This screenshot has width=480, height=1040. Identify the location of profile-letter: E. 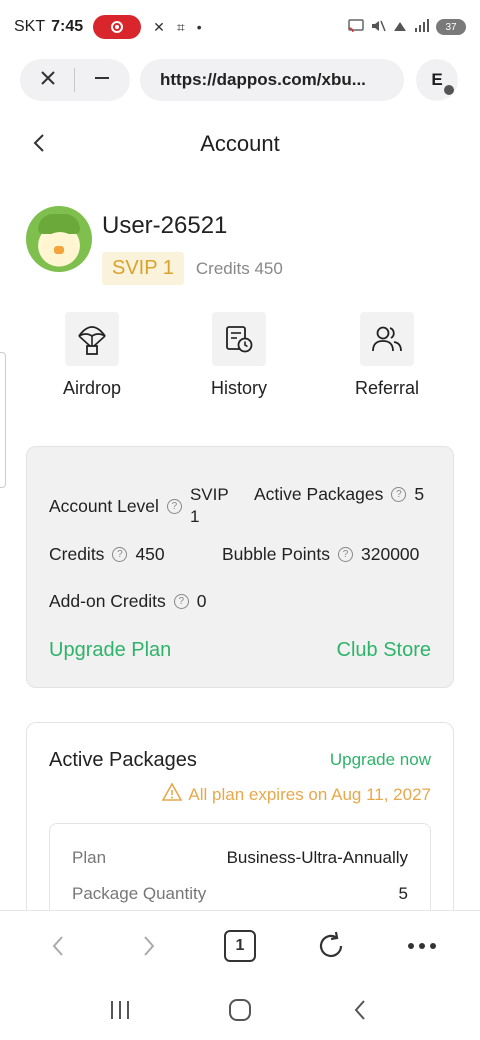
(437, 79).